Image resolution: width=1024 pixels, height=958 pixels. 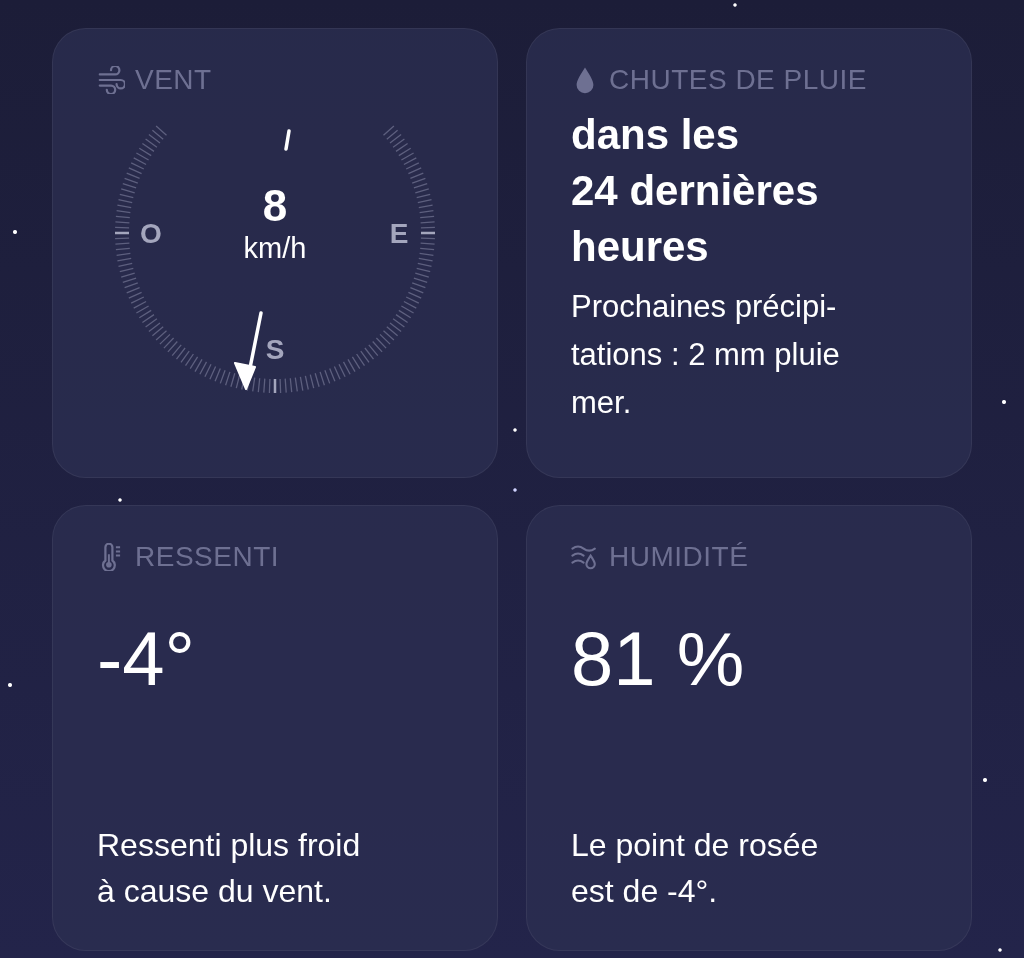 I want to click on card-title: HUMIDITÉ, so click(x=679, y=557).